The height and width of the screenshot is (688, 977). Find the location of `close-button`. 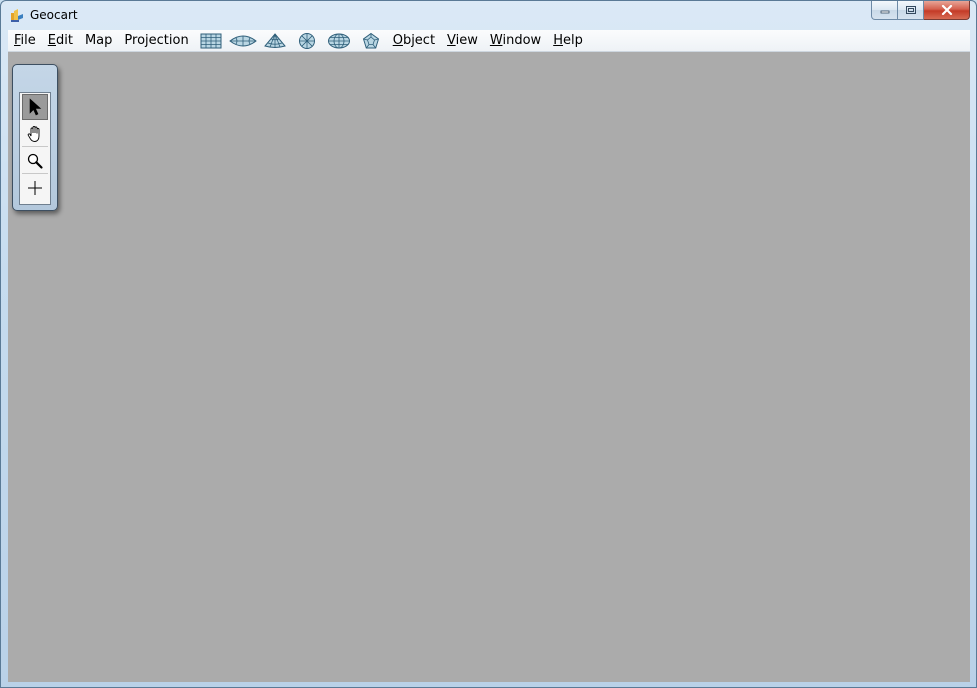

close-button is located at coordinates (947, 10).